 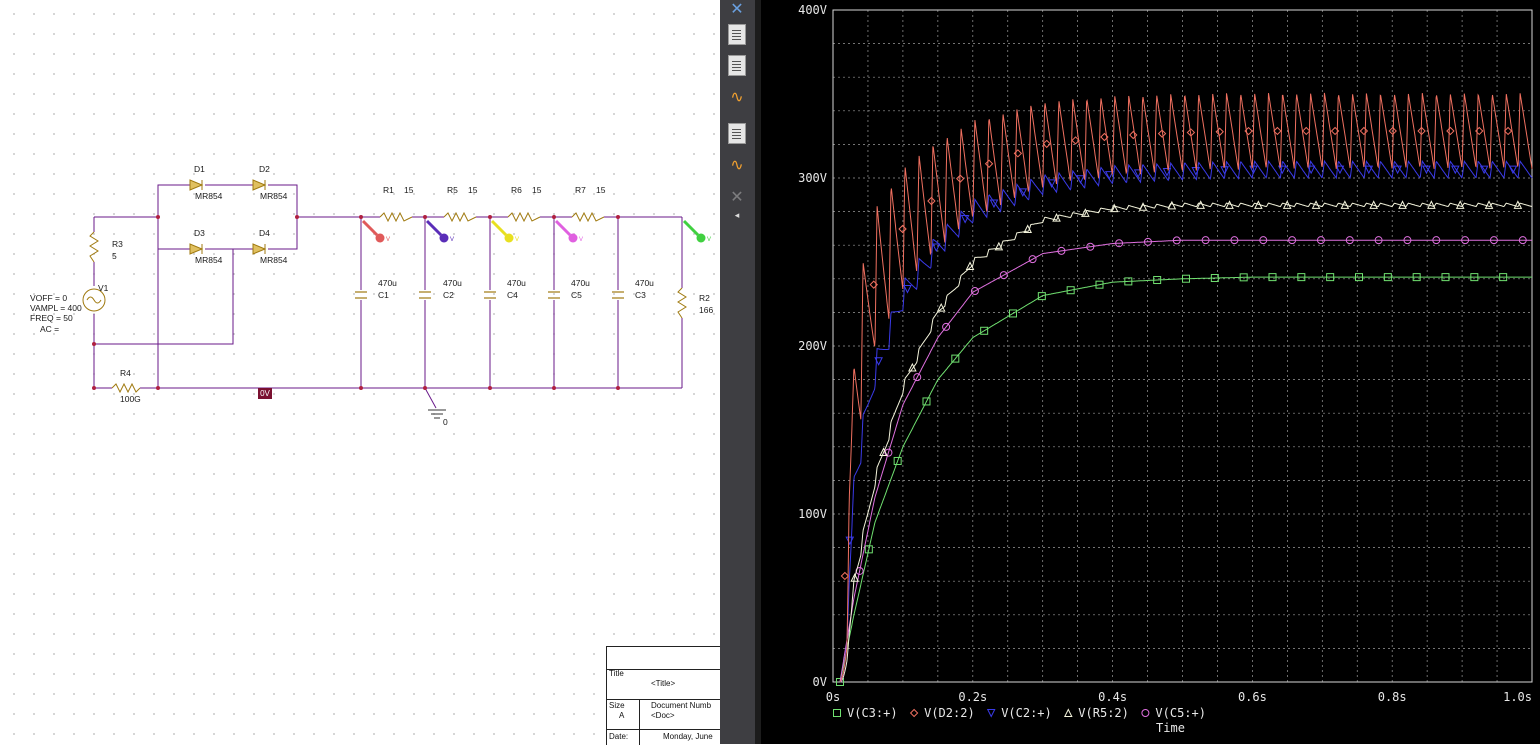 I want to click on size-value: A, so click(x=622, y=715).